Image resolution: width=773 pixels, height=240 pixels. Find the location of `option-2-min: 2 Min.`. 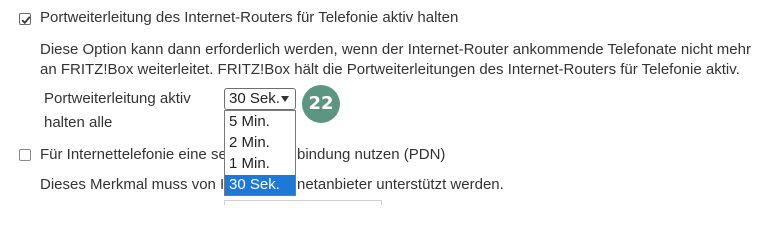

option-2-min: 2 Min. is located at coordinates (260, 143).